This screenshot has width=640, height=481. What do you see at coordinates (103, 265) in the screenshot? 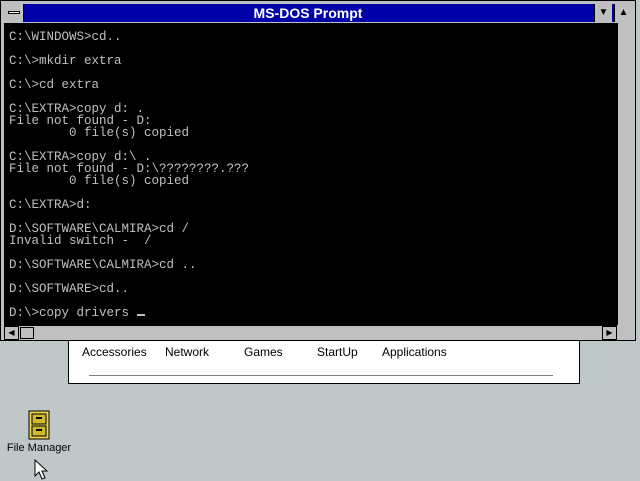
I see `console-line: D:\SOFTWARE\CALMIRA>cd ..` at bounding box center [103, 265].